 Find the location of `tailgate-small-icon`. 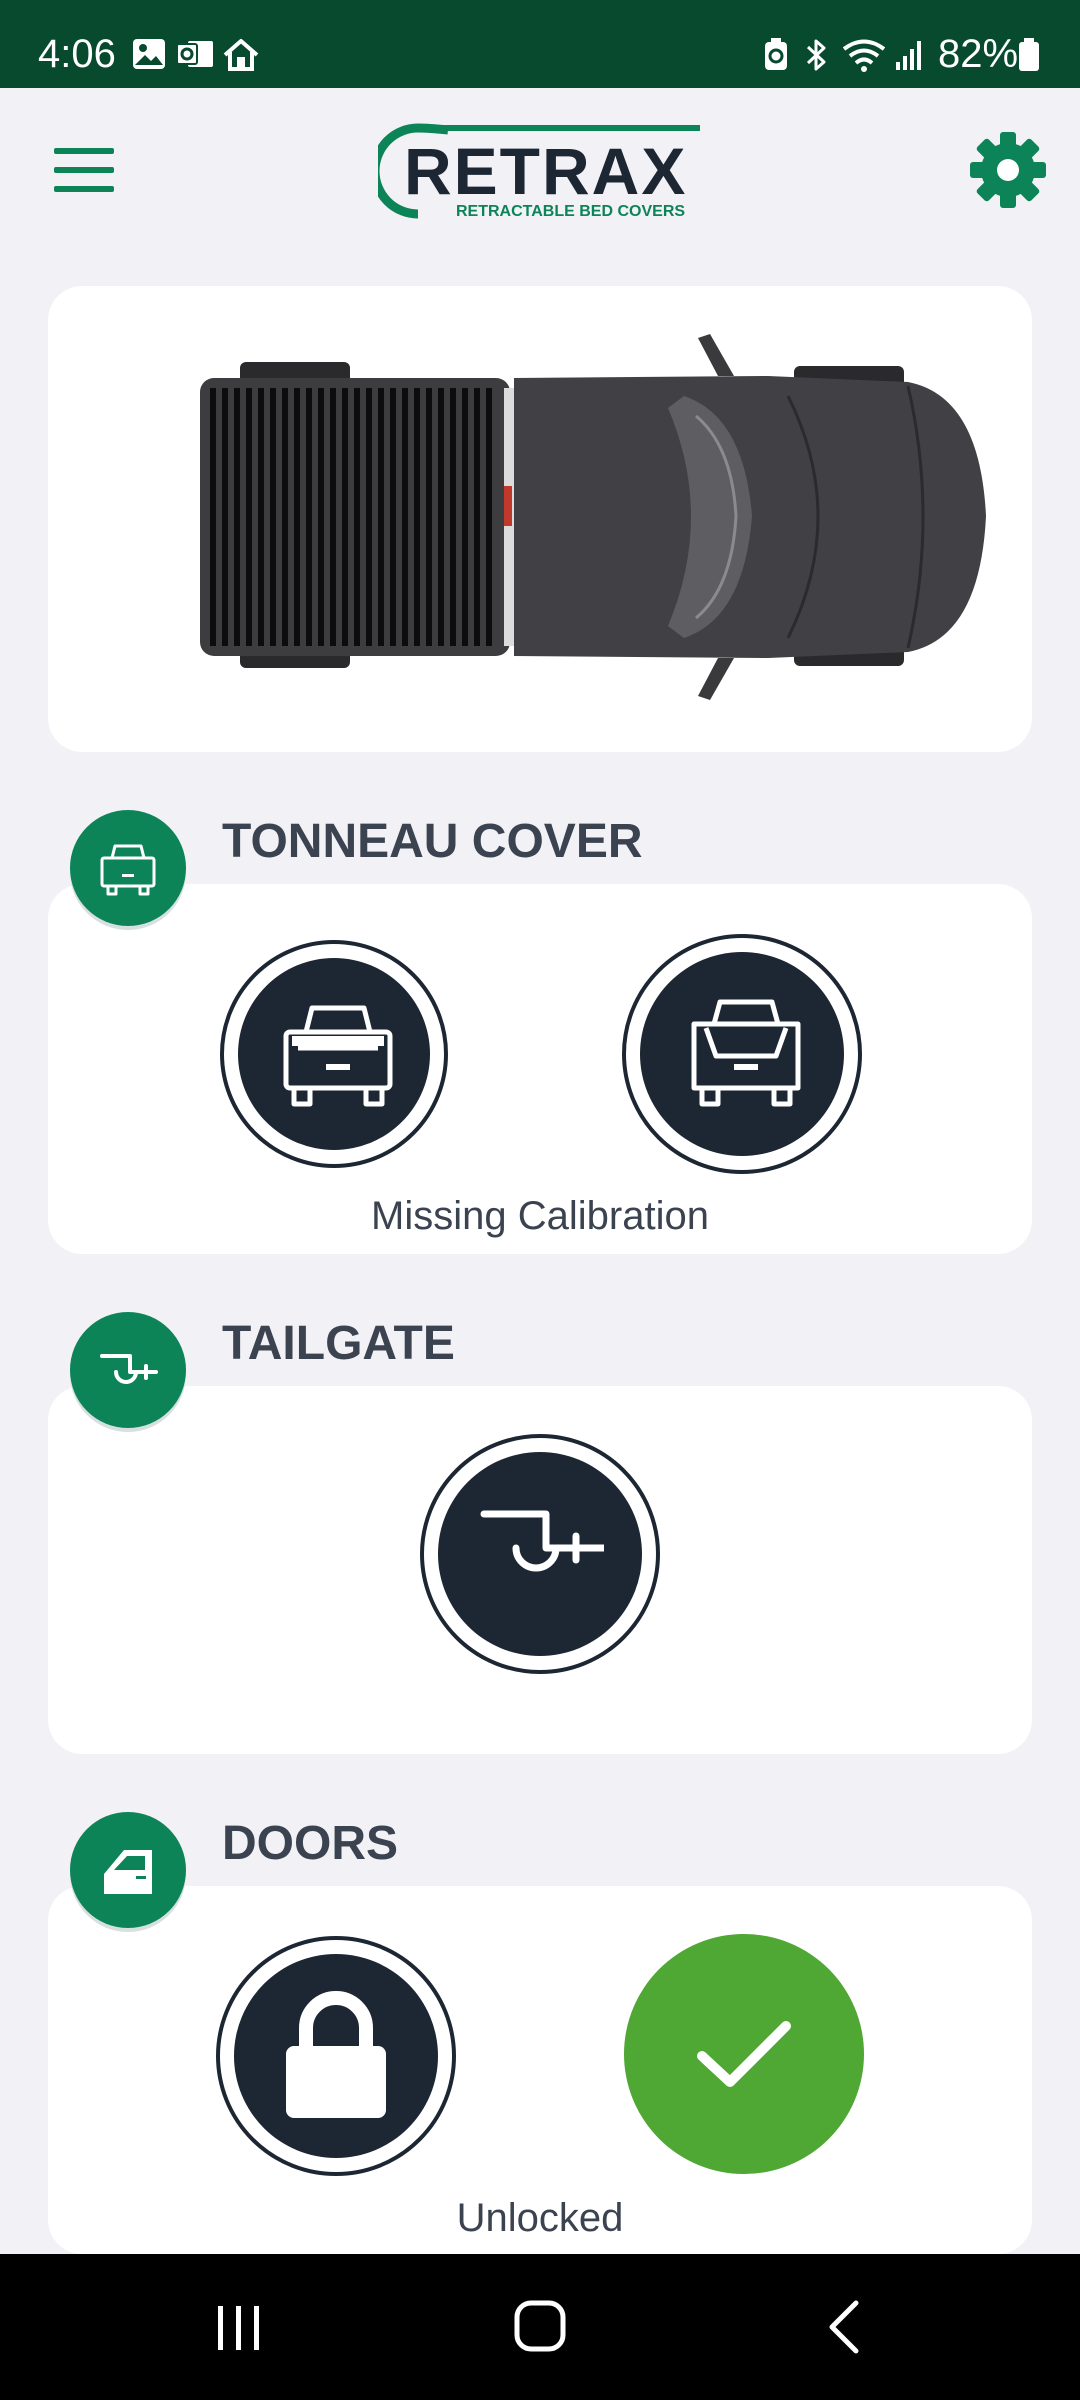

tailgate-small-icon is located at coordinates (129, 1369).